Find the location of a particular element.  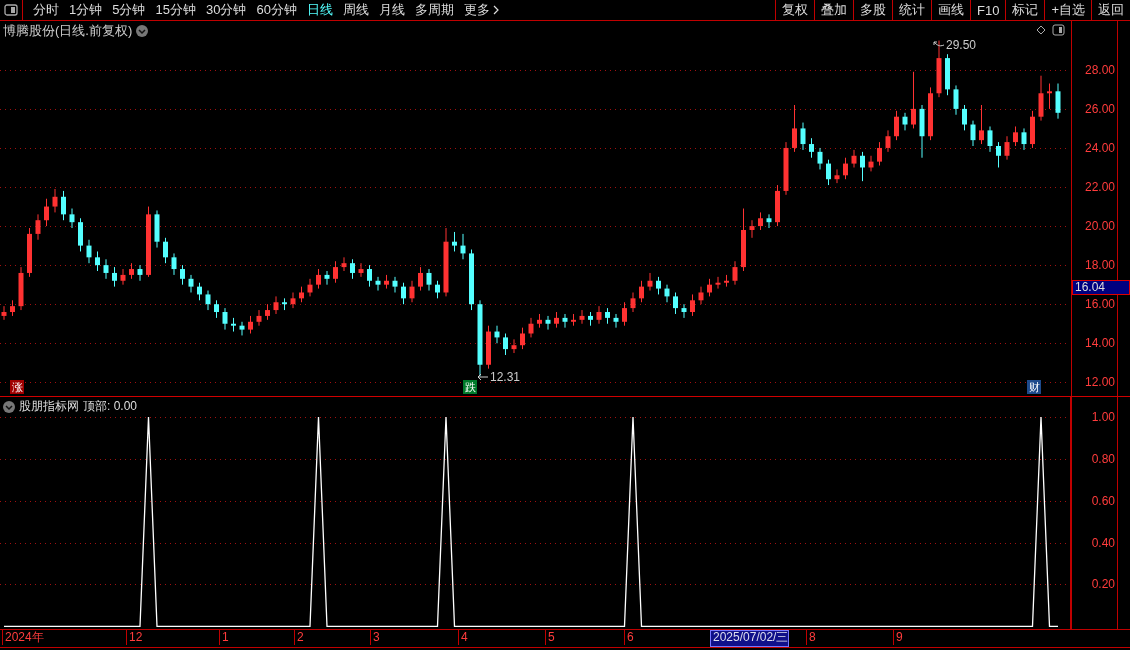

period-tab: 15分钟 is located at coordinates (175, 10).